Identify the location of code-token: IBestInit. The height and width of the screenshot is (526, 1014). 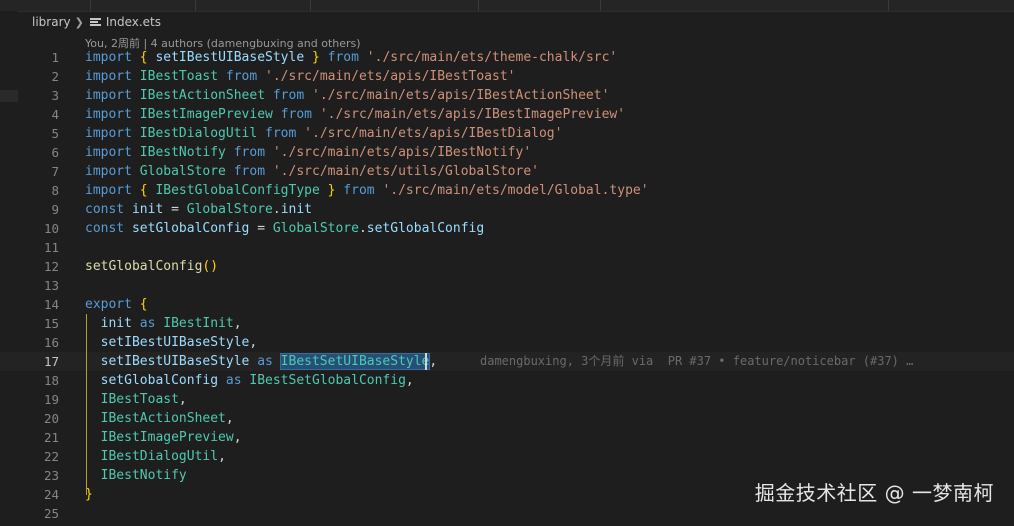
(194, 323).